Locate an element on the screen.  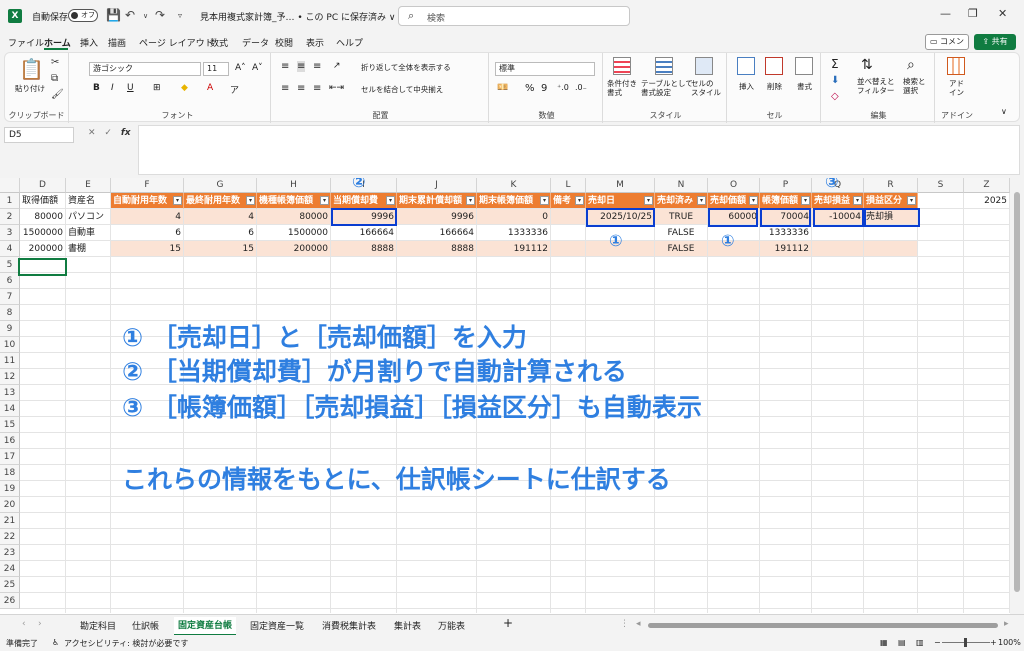
row-header-23: 23 is located at coordinates (10, 553).